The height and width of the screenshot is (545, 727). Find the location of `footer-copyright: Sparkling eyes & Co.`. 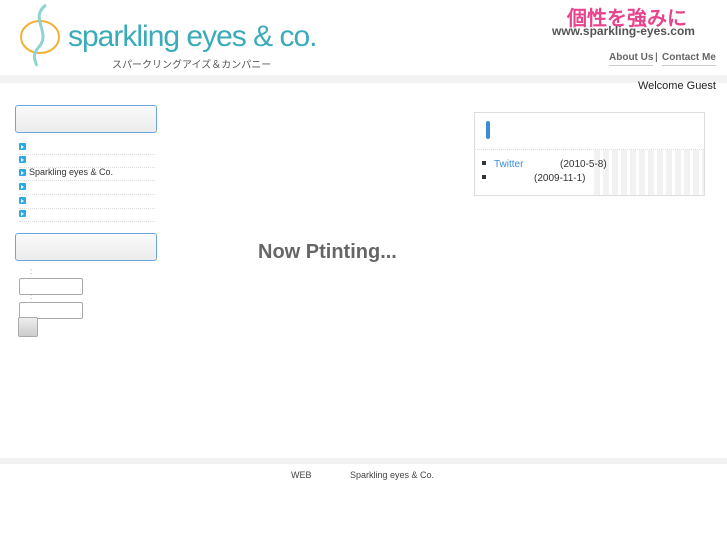

footer-copyright: Sparkling eyes & Co. is located at coordinates (392, 475).